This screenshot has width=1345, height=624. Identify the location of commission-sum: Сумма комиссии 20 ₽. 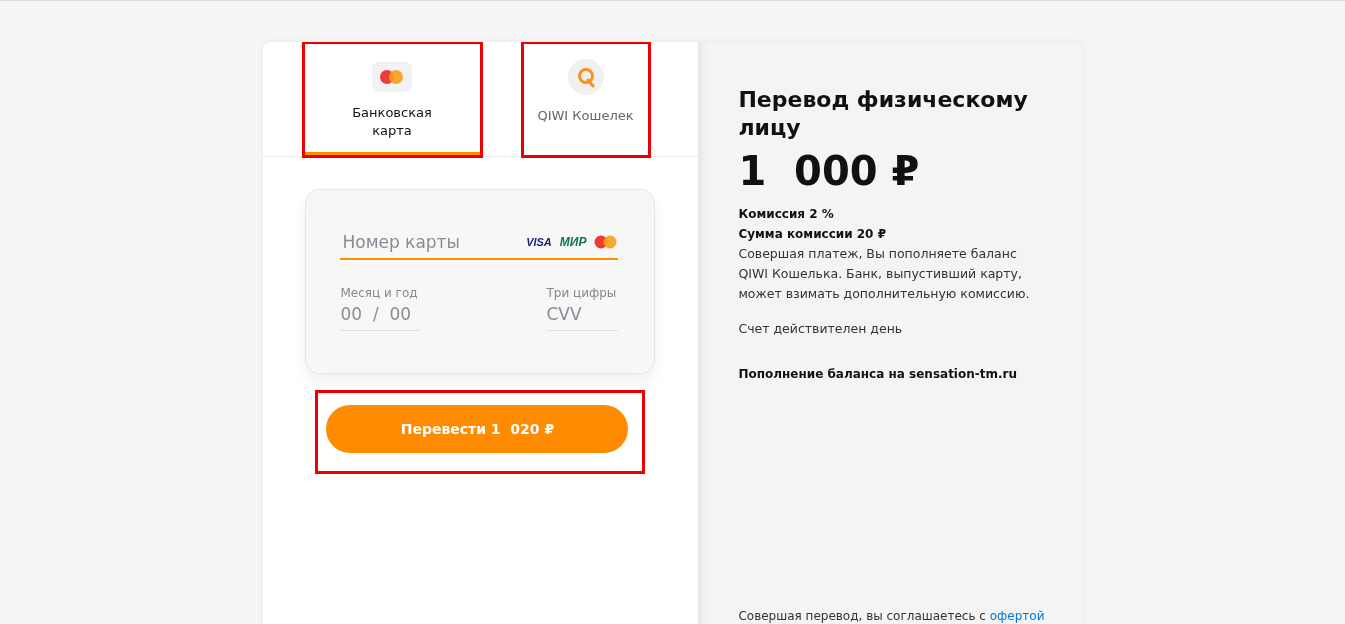
(812, 234).